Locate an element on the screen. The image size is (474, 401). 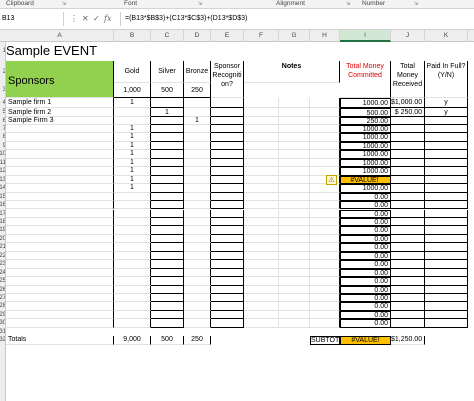
sponsor-name-cell: Sample firm 2 is located at coordinates (60, 112).